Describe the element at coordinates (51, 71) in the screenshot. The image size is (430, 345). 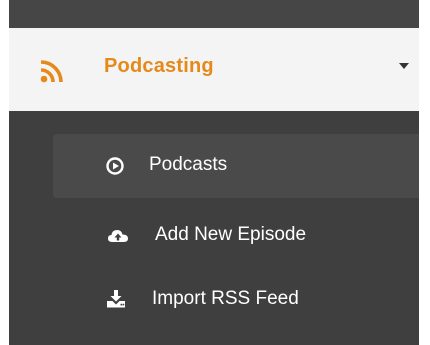
I see `rss-icon` at that location.